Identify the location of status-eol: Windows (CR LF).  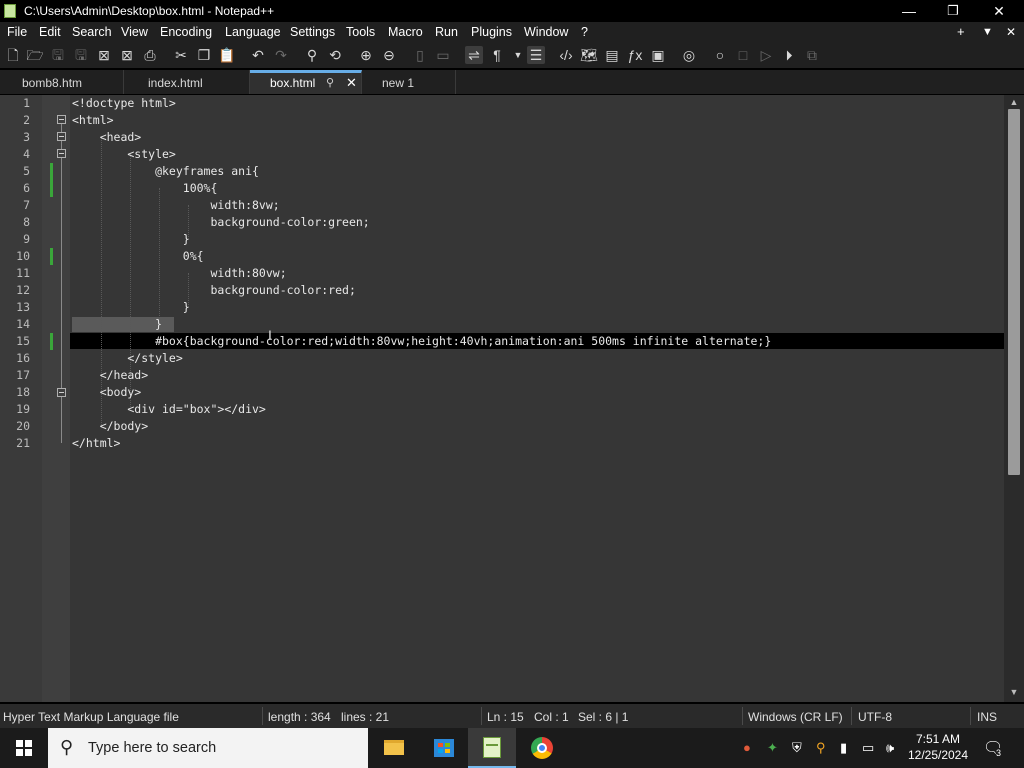
(795, 717).